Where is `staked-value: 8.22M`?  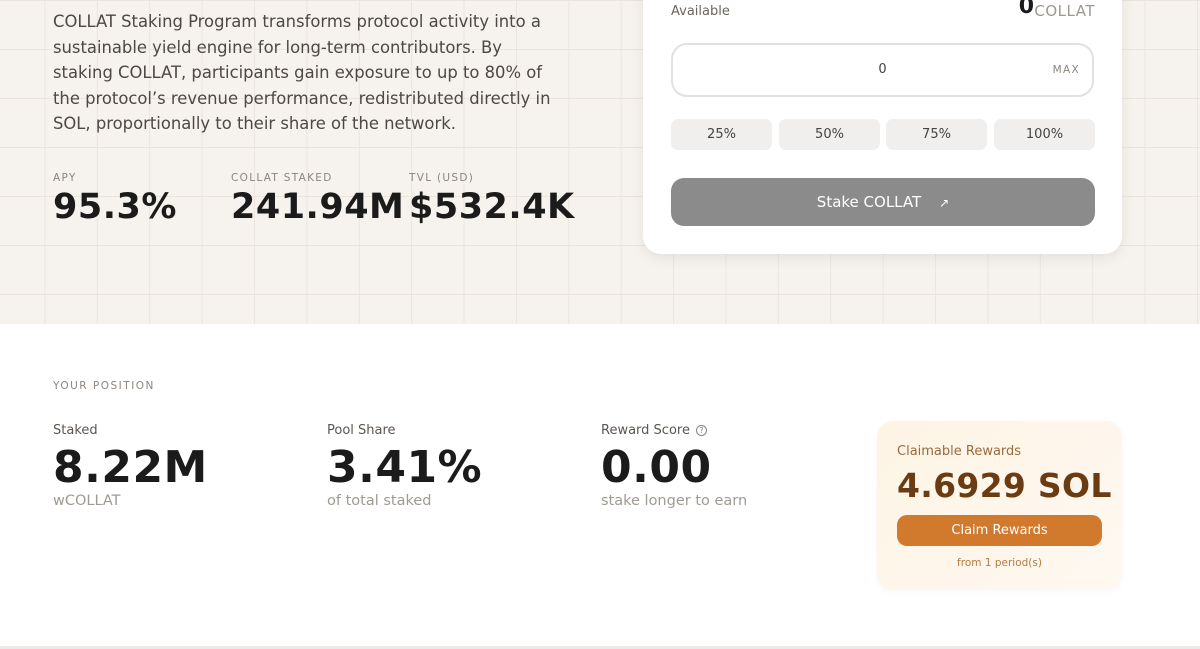
staked-value: 8.22M is located at coordinates (130, 467).